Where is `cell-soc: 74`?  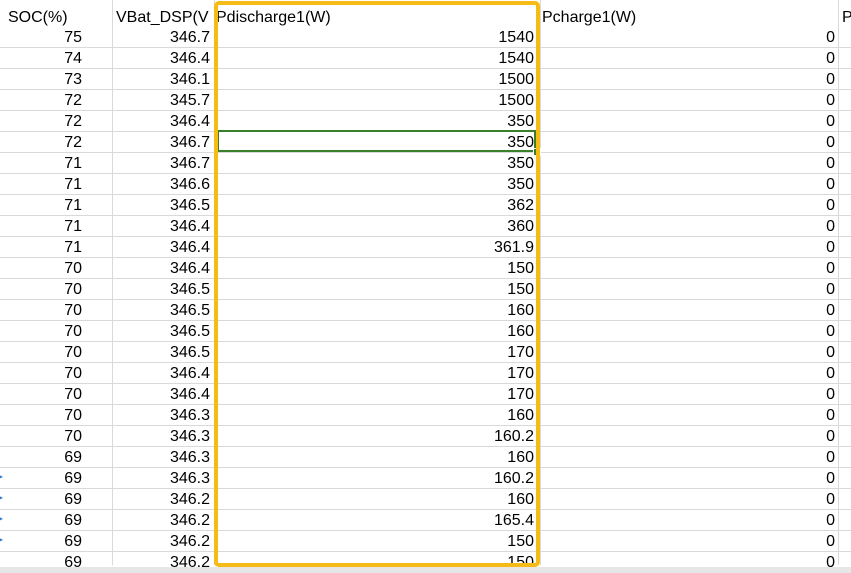
cell-soc: 74 is located at coordinates (41, 58).